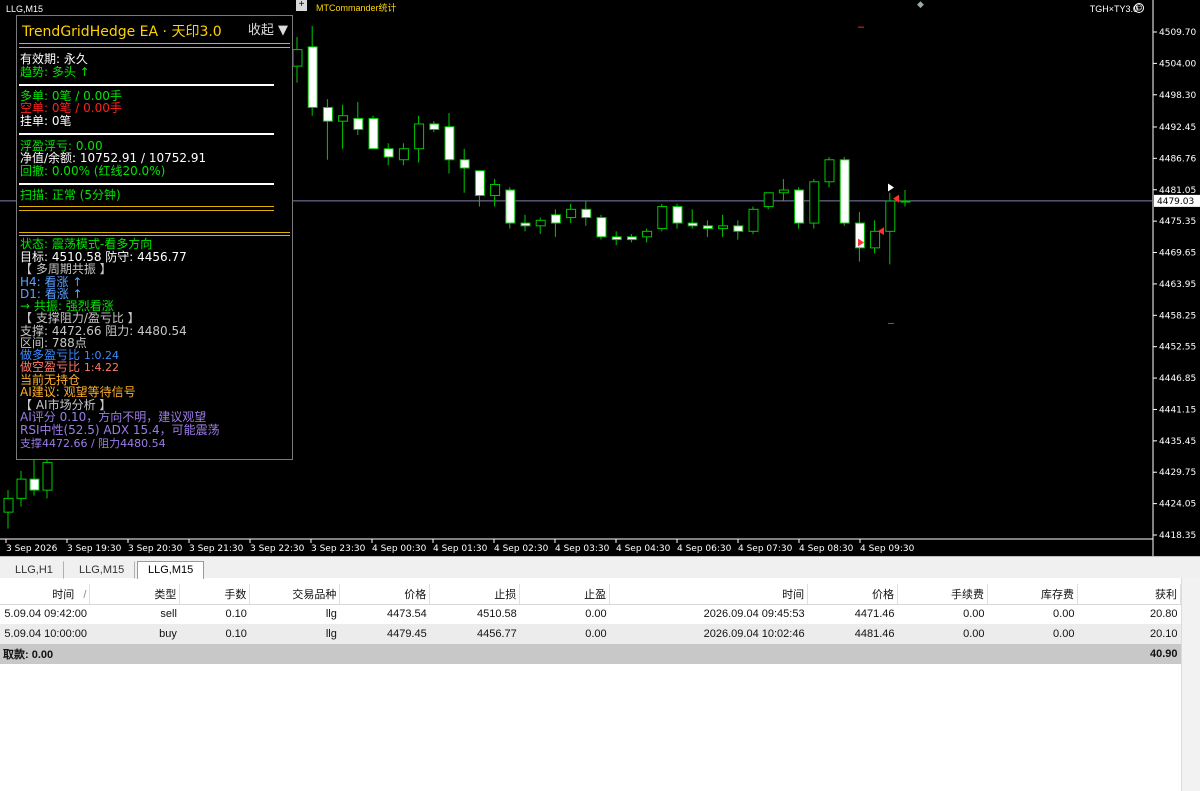 Image resolution: width=1200 pixels, height=791 pixels. Describe the element at coordinates (93, 443) in the screenshot. I see `ai-sr-text: 支撑4472.66 / 阻力4480.54` at that location.